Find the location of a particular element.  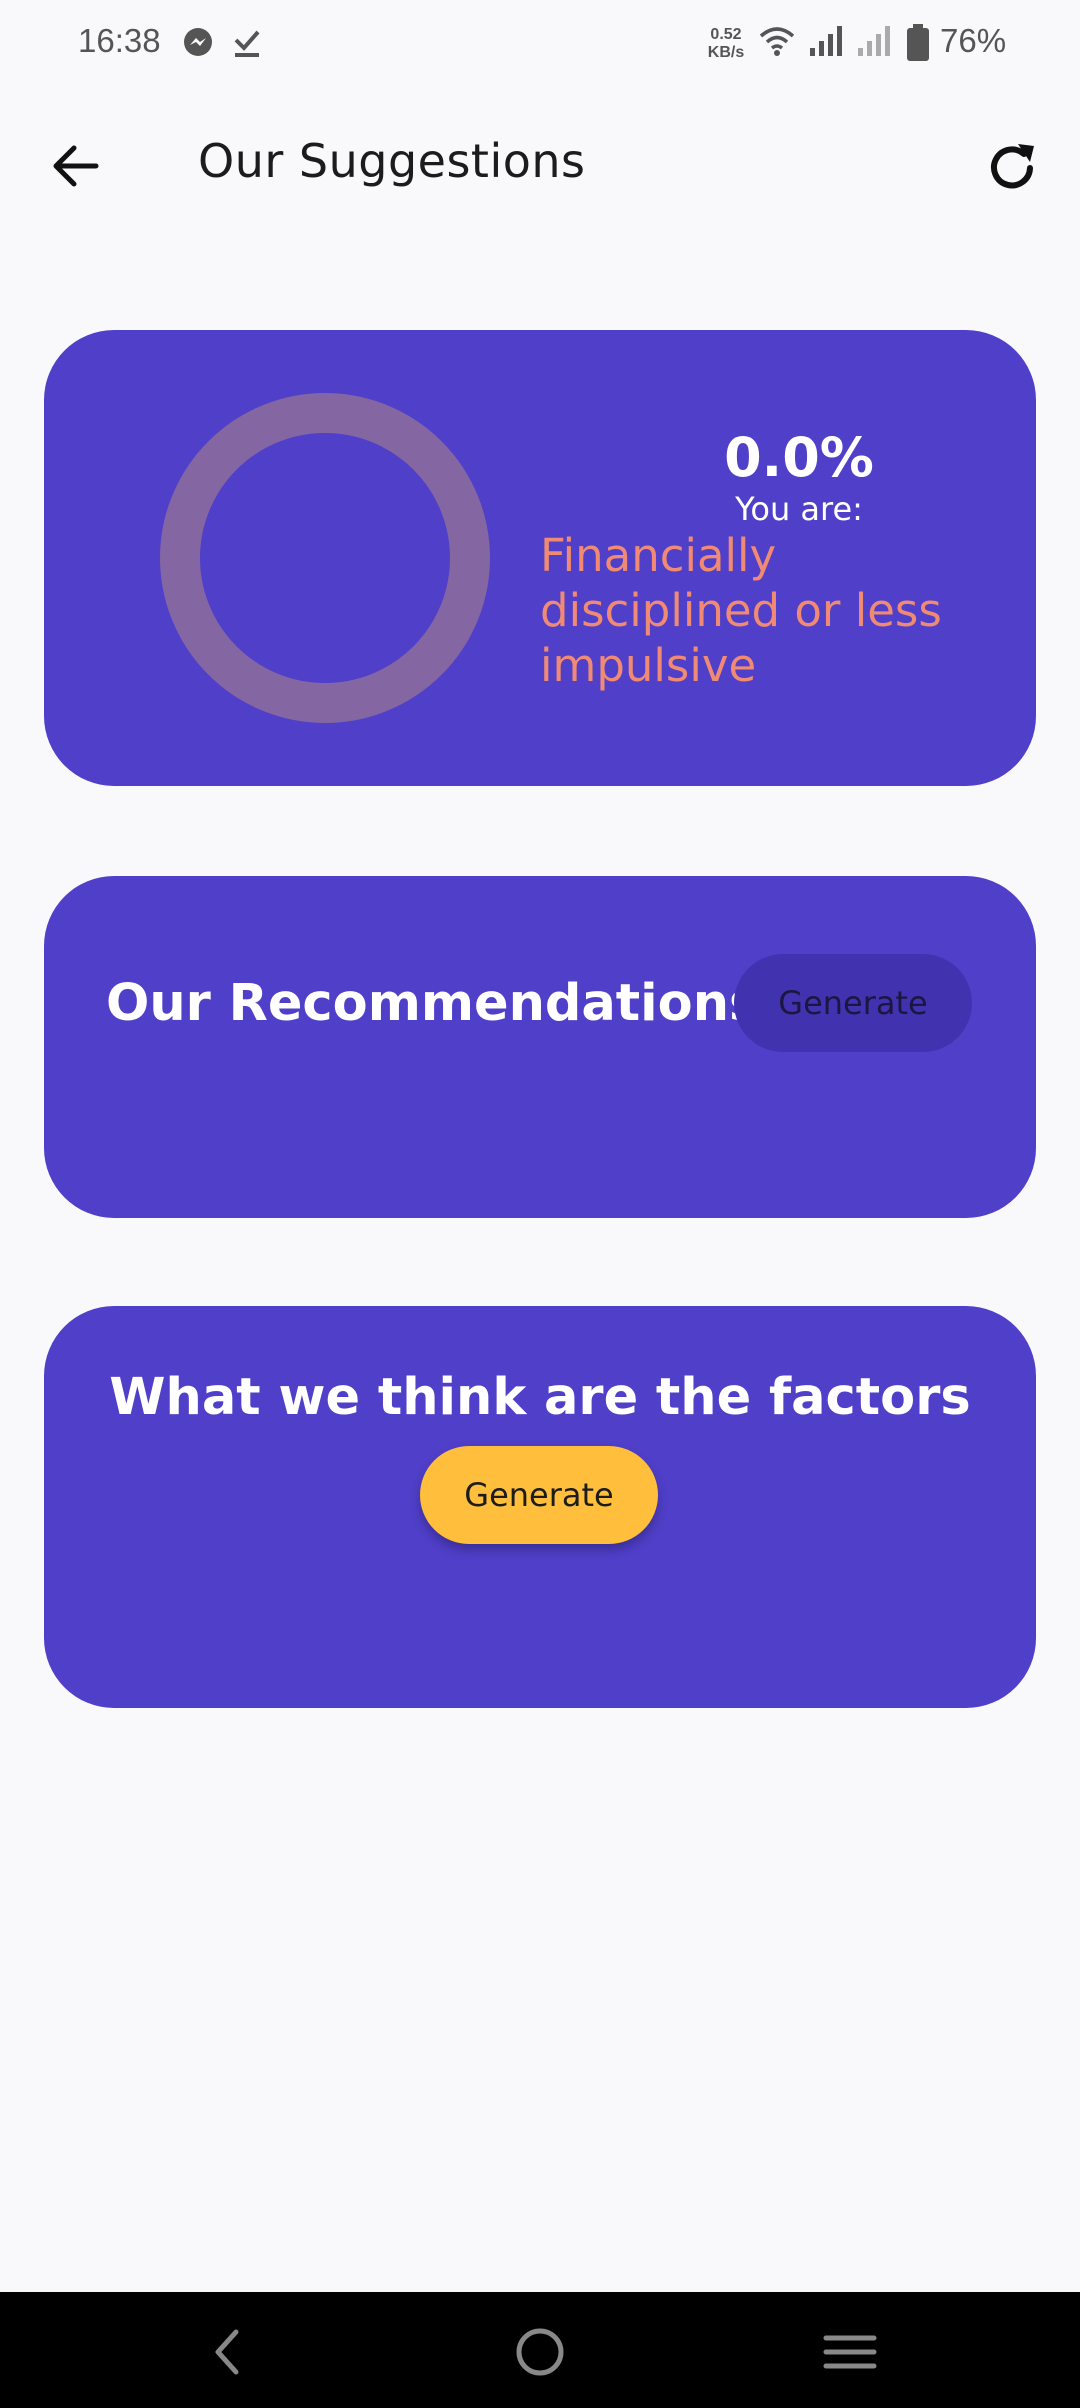

wifi-icon is located at coordinates (777, 43).